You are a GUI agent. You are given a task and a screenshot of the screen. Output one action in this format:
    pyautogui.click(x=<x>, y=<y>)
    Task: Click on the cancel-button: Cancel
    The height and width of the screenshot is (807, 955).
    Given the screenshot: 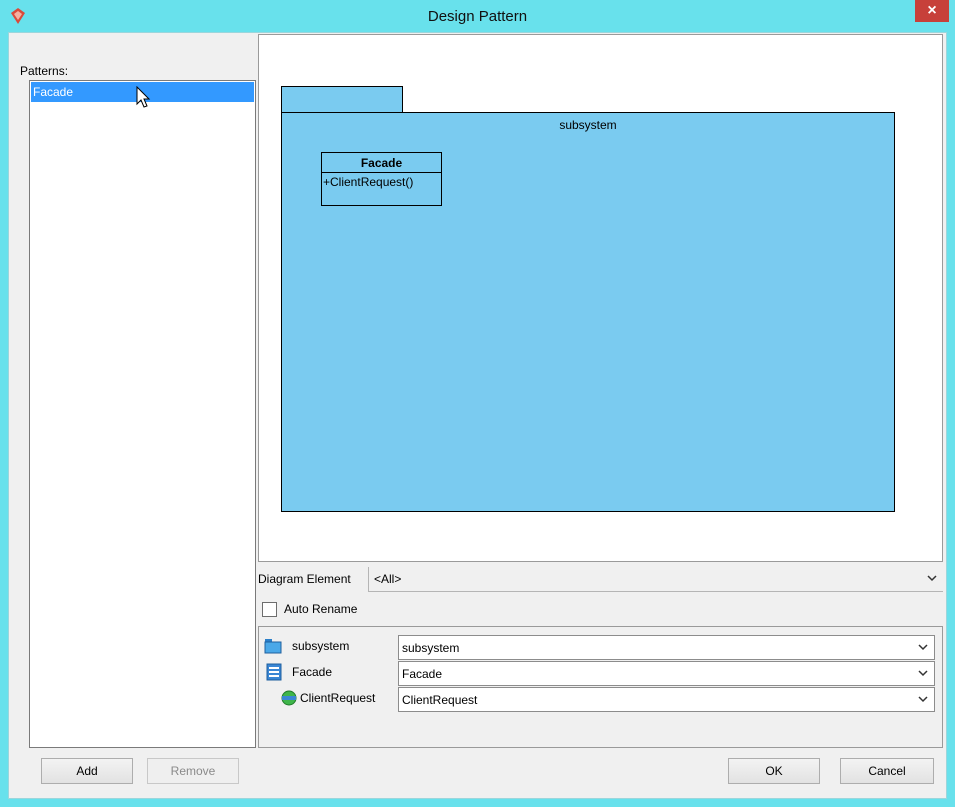 What is the action you would take?
    pyautogui.click(x=887, y=771)
    